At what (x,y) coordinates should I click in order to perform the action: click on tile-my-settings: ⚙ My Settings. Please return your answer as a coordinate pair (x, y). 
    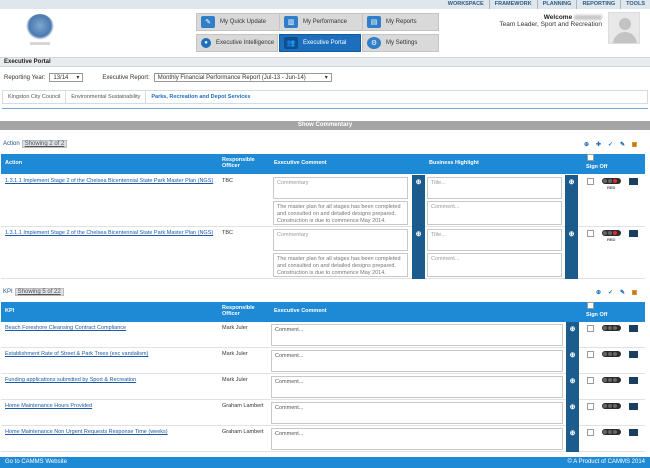
    Looking at the image, I should click on (400, 43).